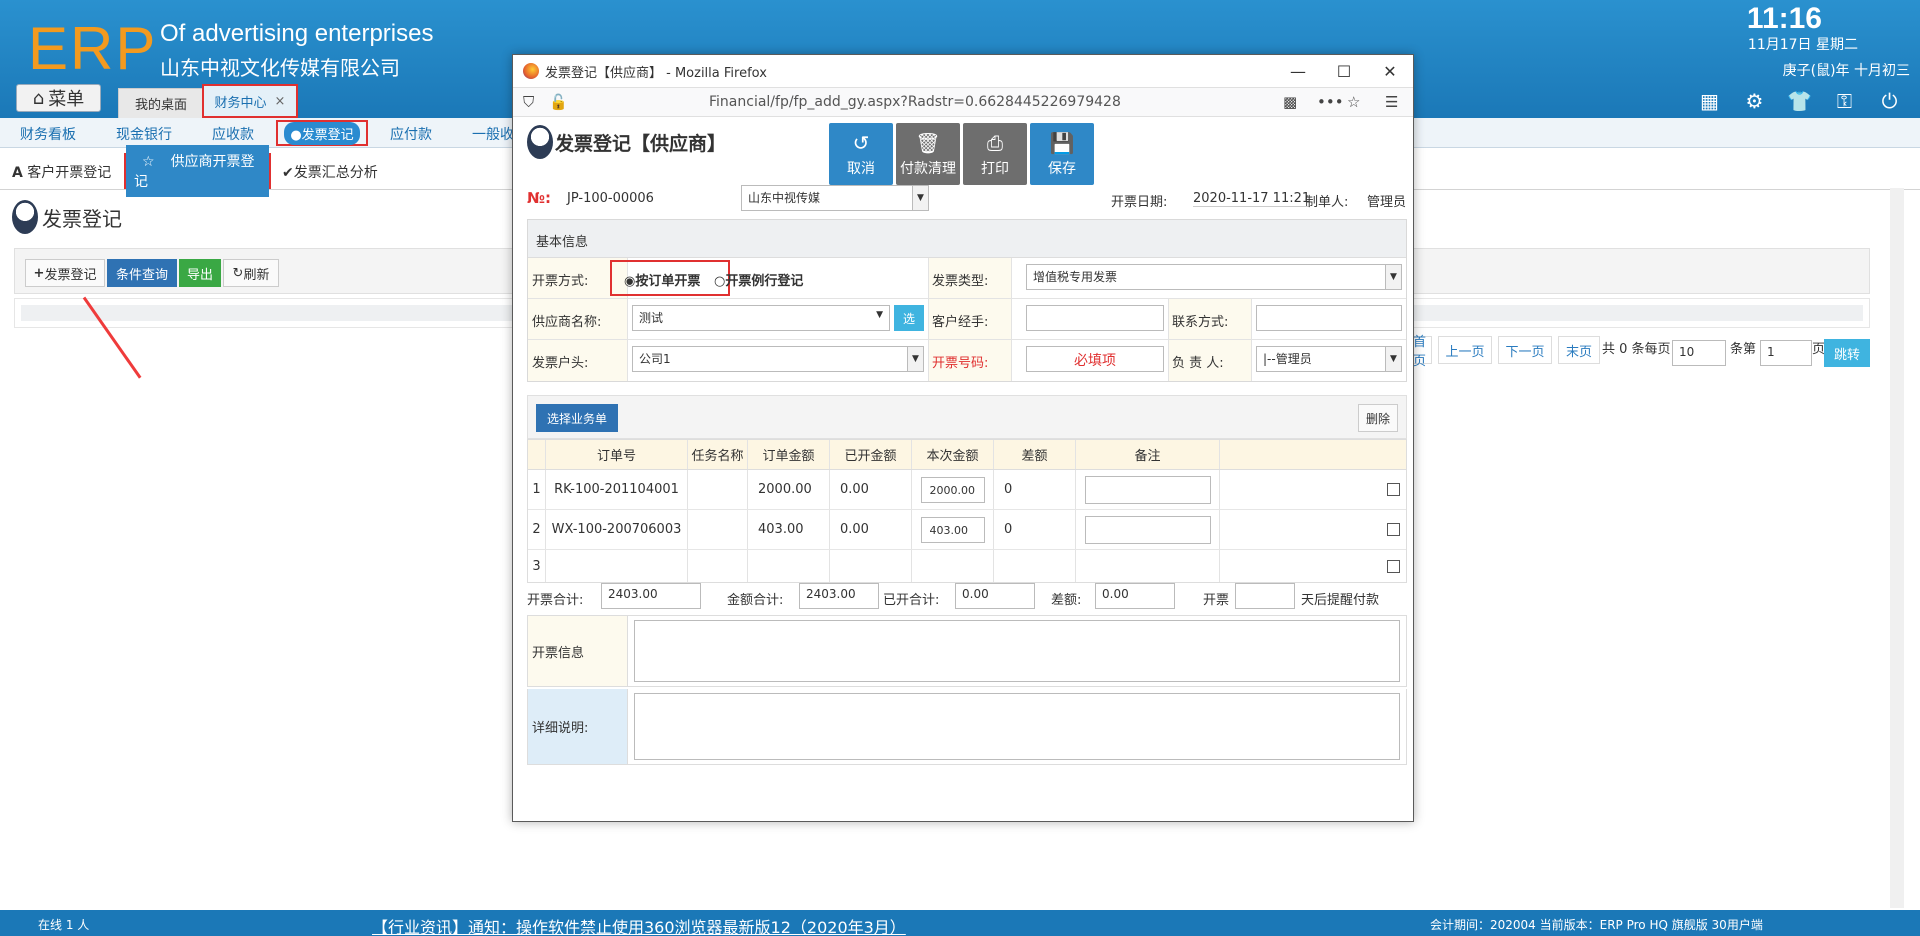 Image resolution: width=1920 pixels, height=936 pixels. What do you see at coordinates (995, 154) in the screenshot?
I see `print-button: ⎙ 打印` at bounding box center [995, 154].